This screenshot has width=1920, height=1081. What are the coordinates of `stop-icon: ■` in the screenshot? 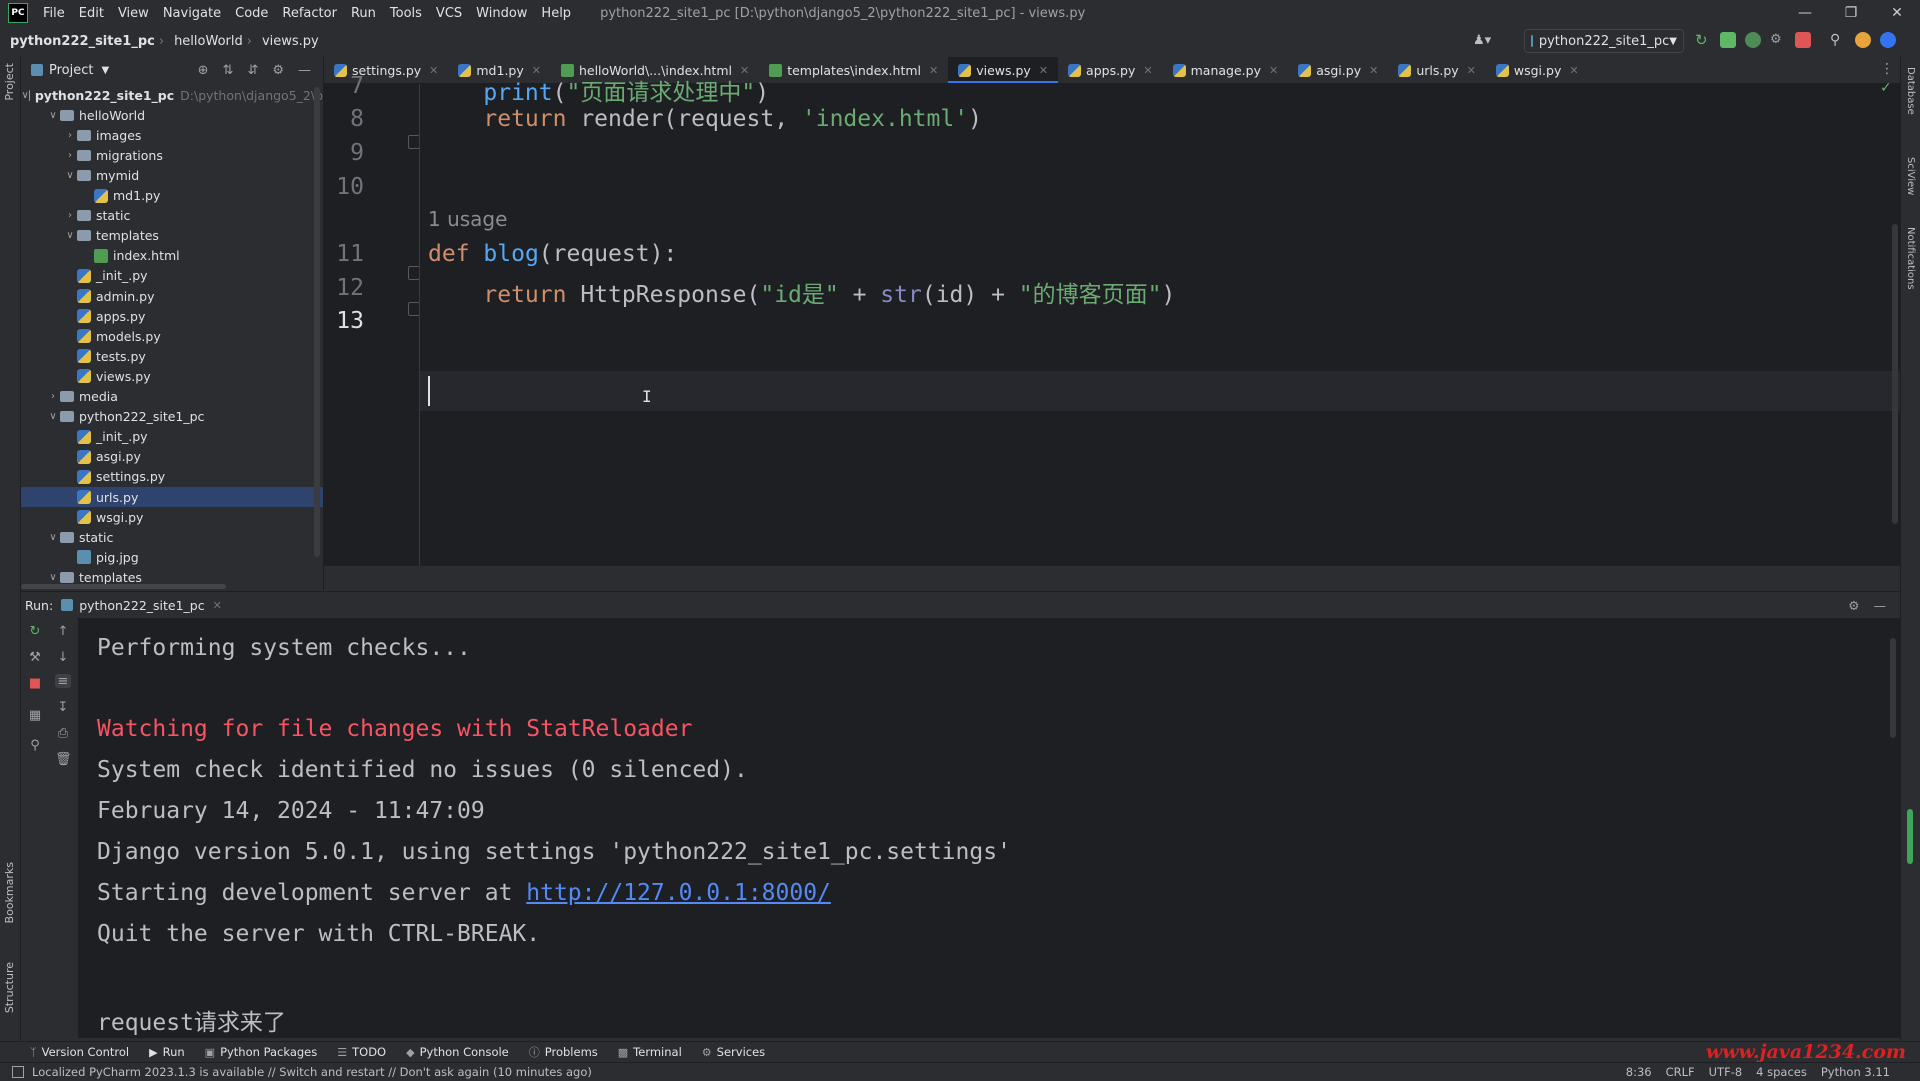 It's located at (35, 683).